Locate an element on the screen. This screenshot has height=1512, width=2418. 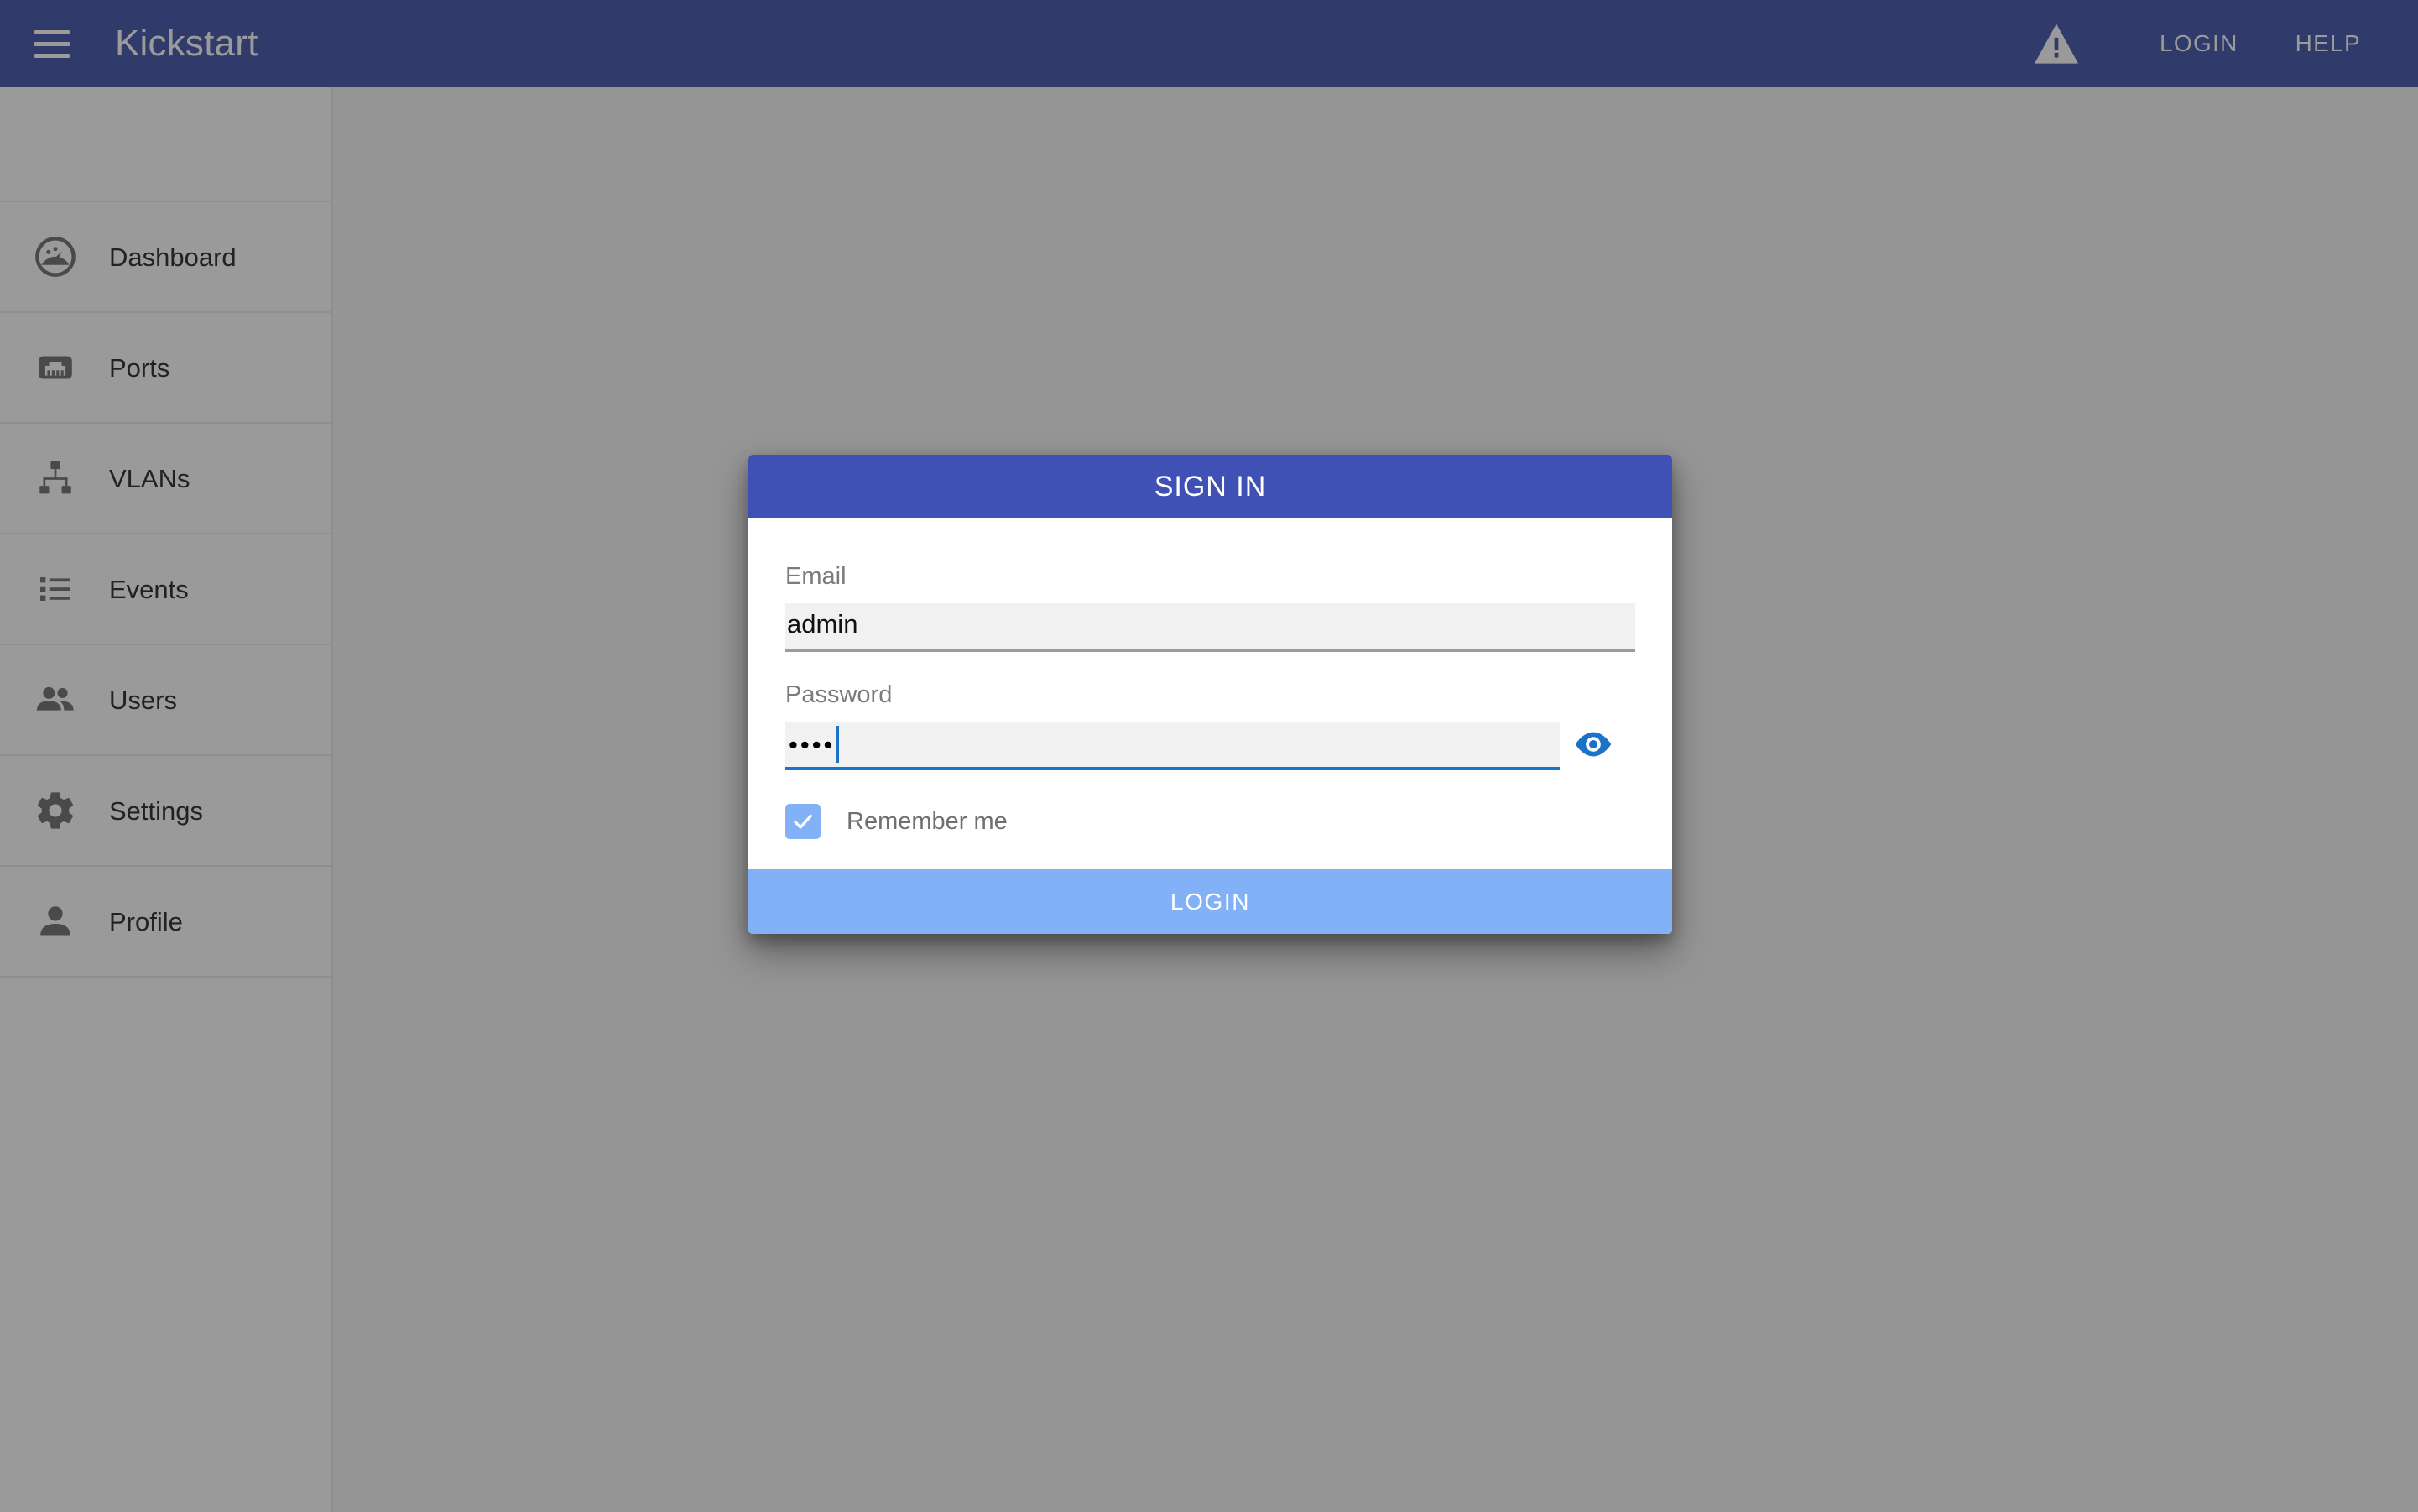
text-caret is located at coordinates (838, 745).